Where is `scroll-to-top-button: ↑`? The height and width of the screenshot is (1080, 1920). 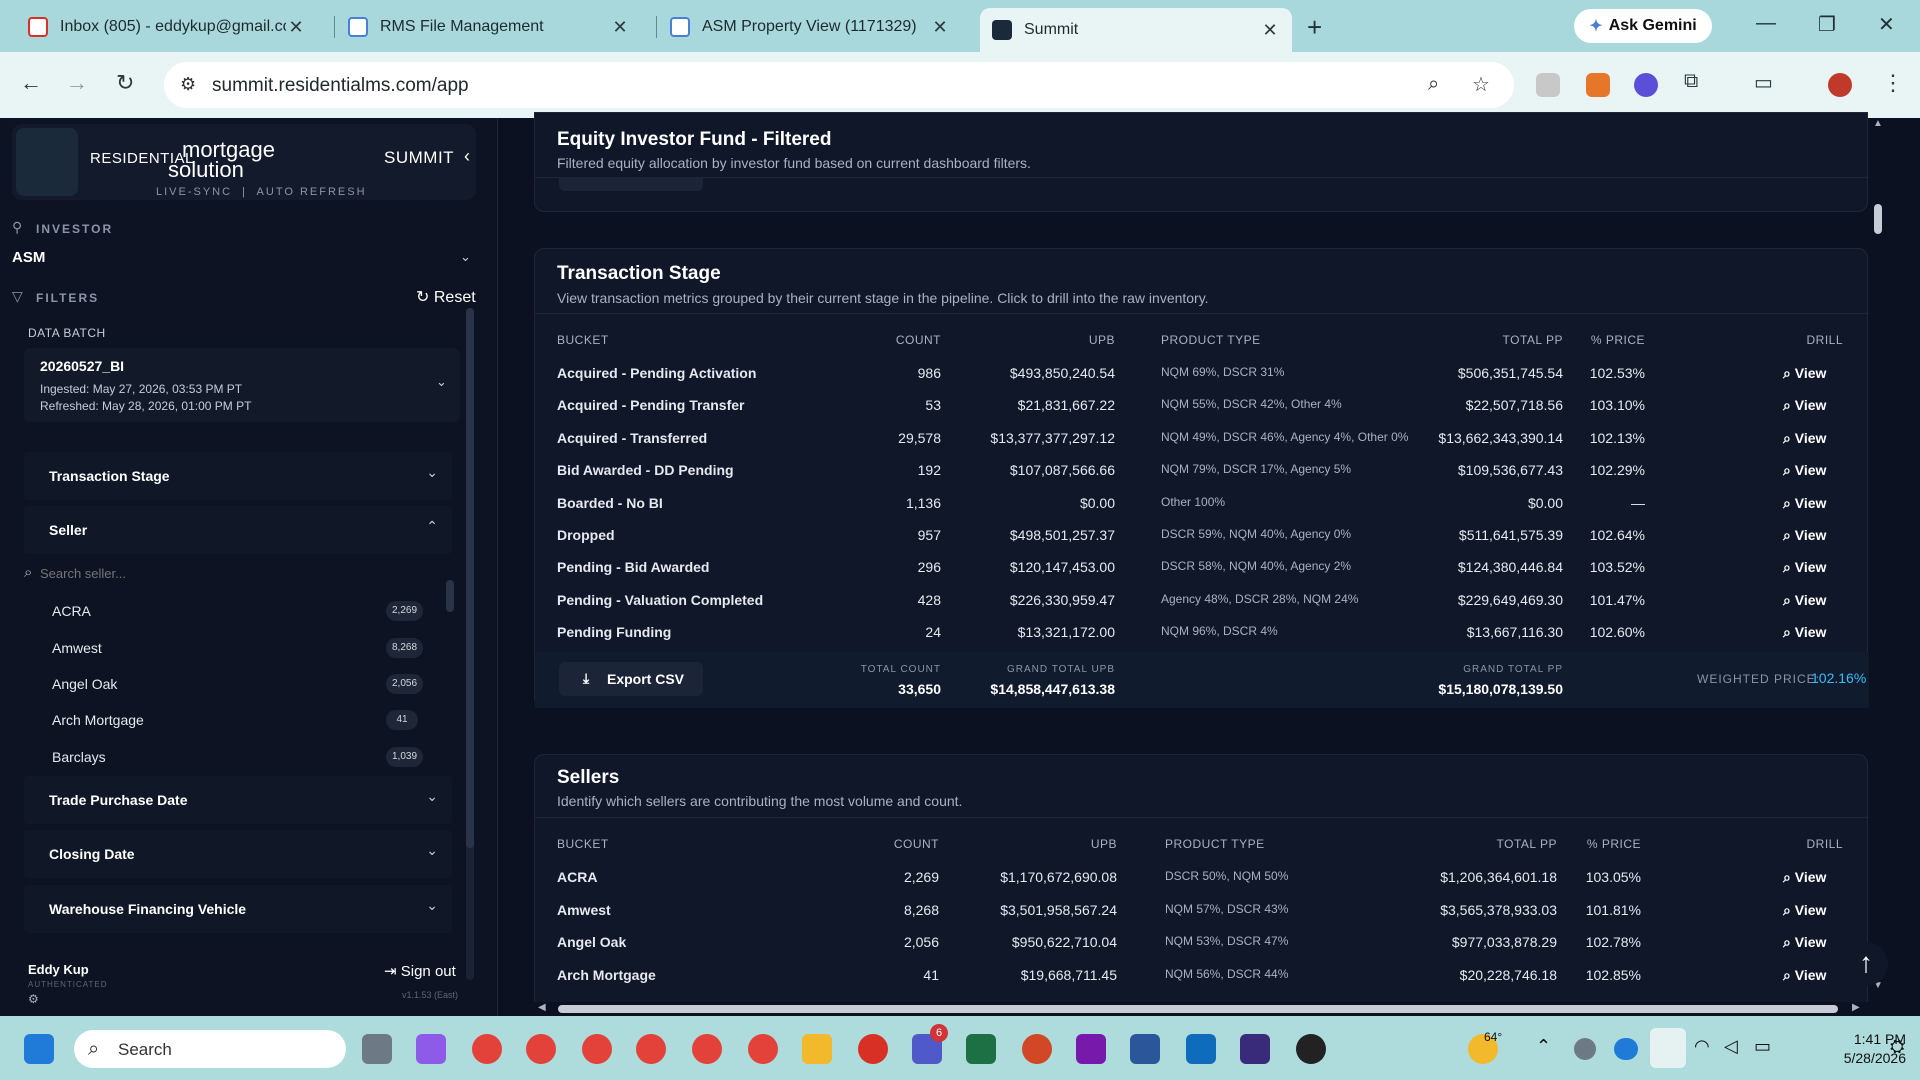
scroll-to-top-button: ↑ is located at coordinates (1866, 964).